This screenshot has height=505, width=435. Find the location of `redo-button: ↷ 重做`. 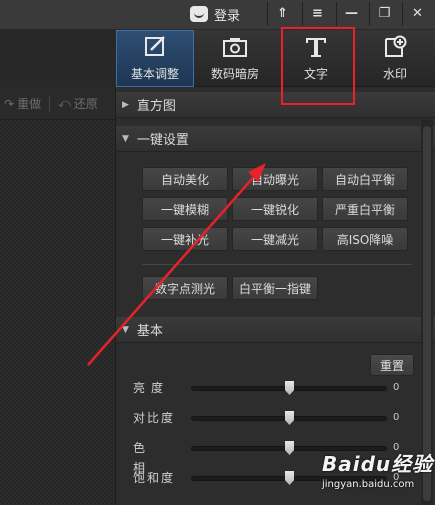

redo-button: ↷ 重做 is located at coordinates (22, 103).